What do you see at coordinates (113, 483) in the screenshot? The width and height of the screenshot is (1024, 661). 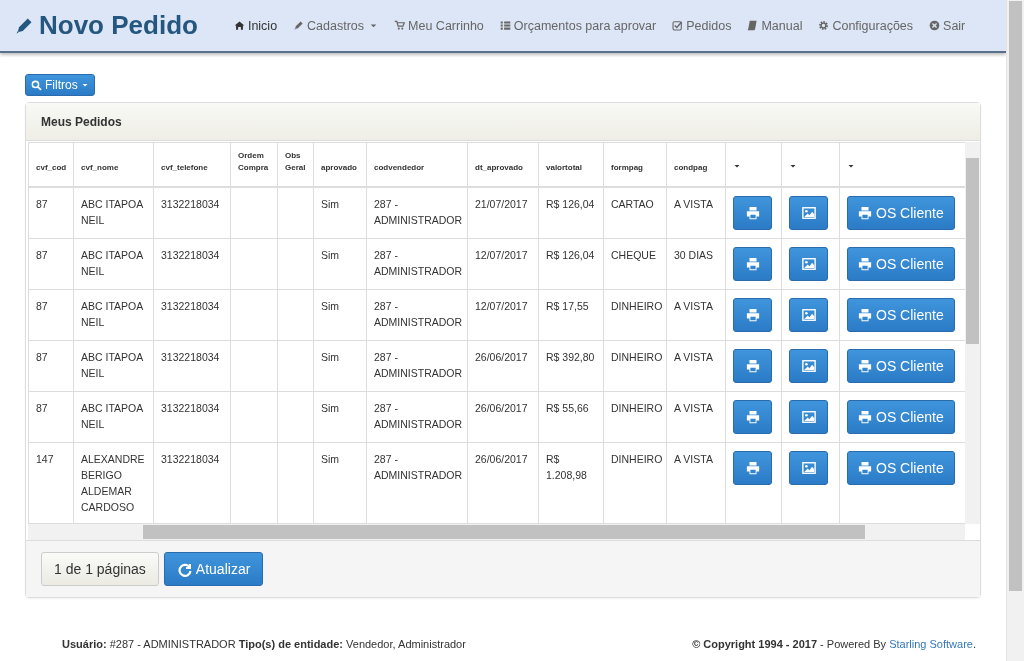 I see `table-cell-text: ALEXANDRE BERIGO ALDEMAR CARDOSO` at bounding box center [113, 483].